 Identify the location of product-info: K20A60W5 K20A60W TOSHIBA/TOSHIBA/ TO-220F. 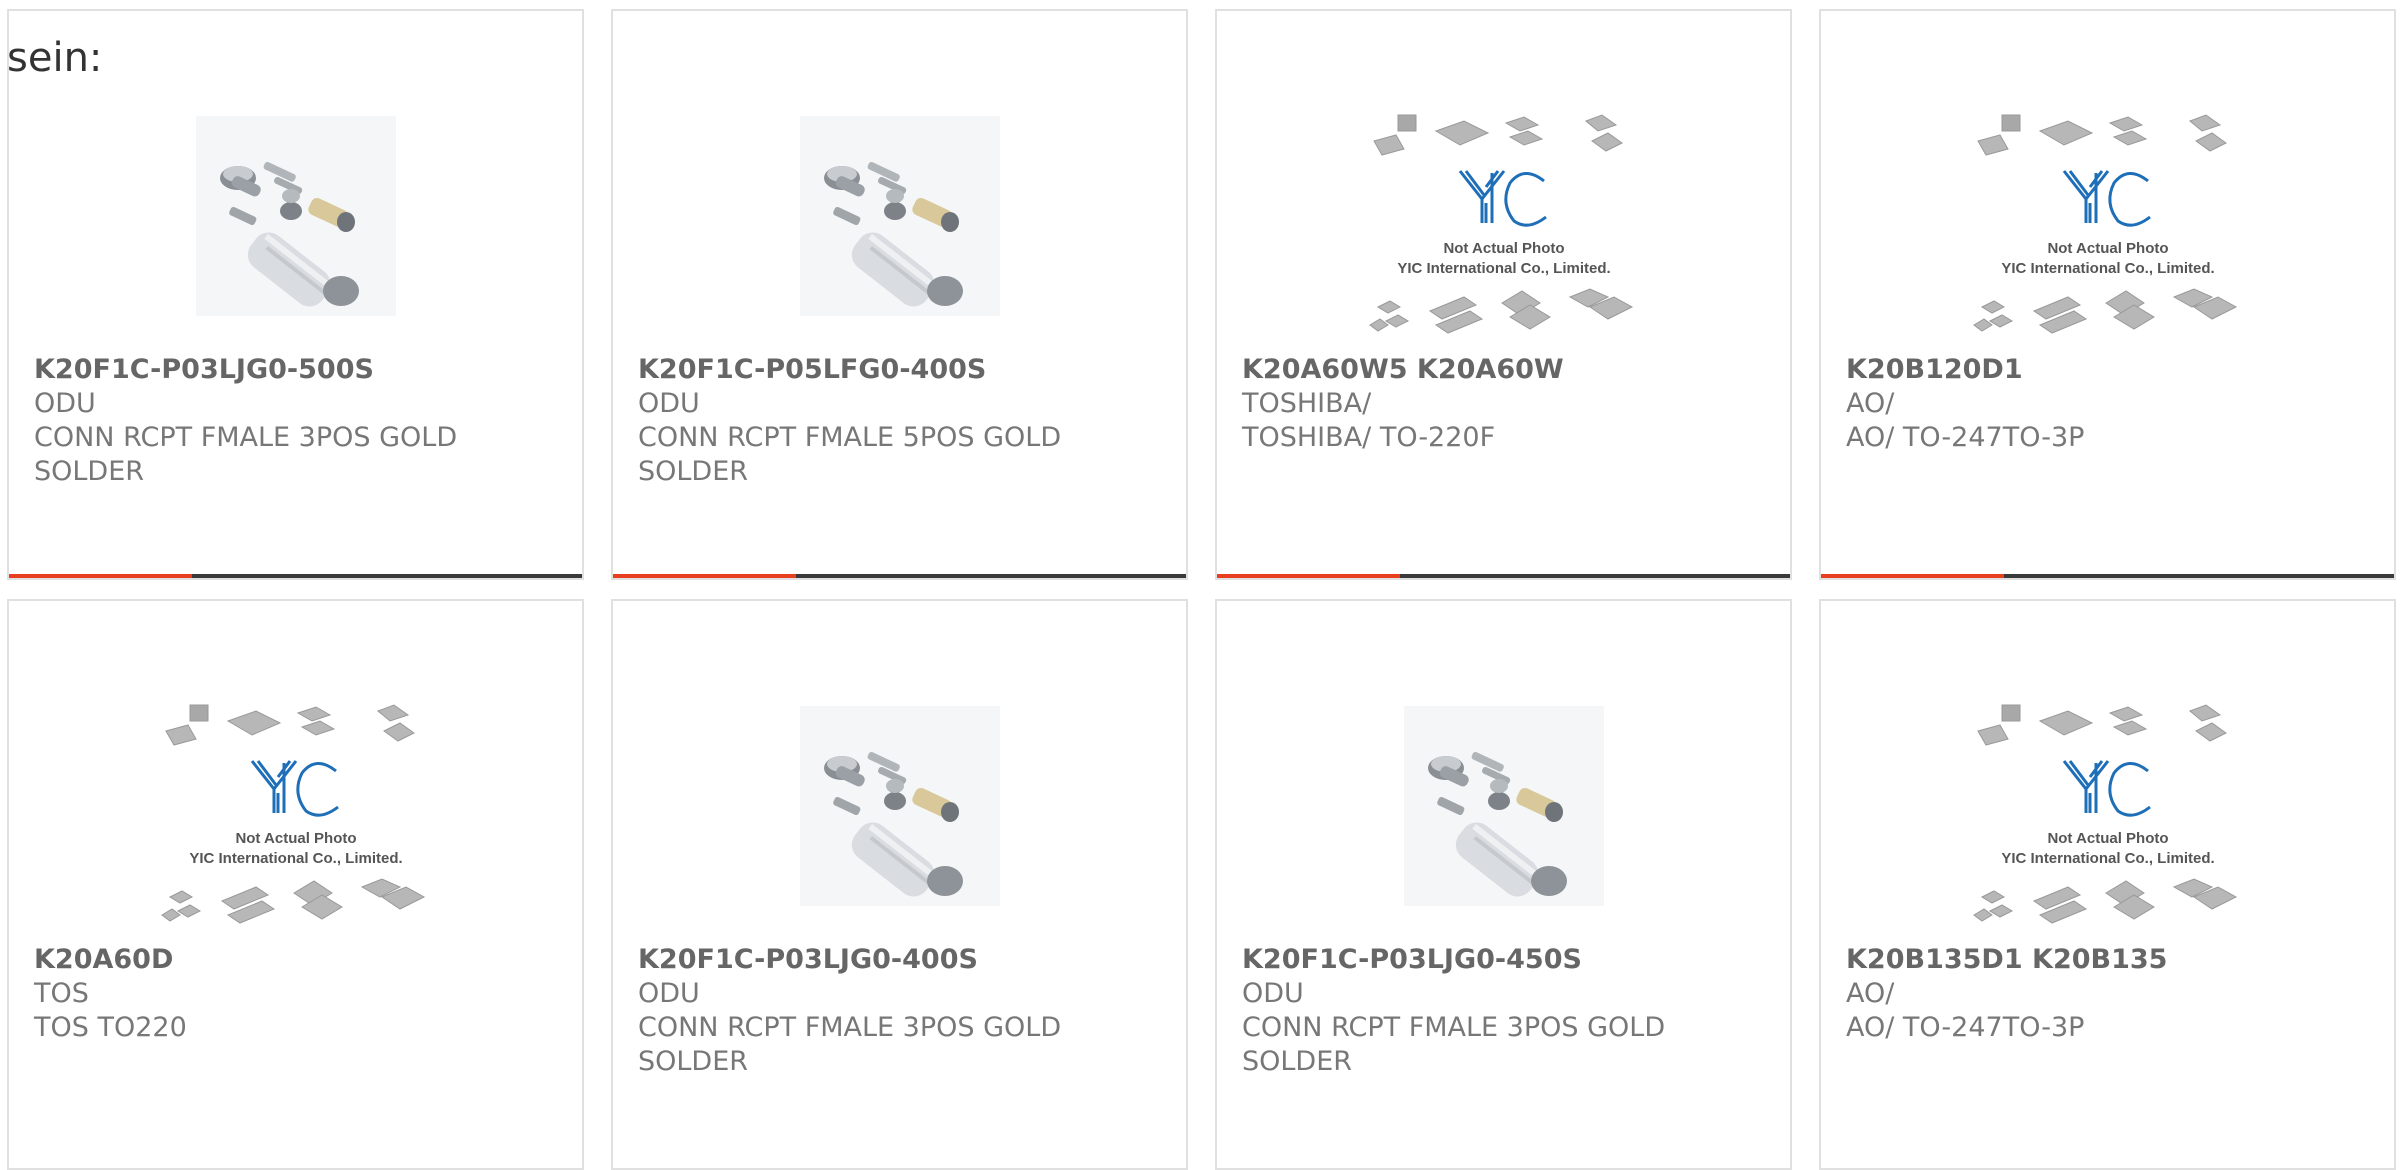
(1502, 404).